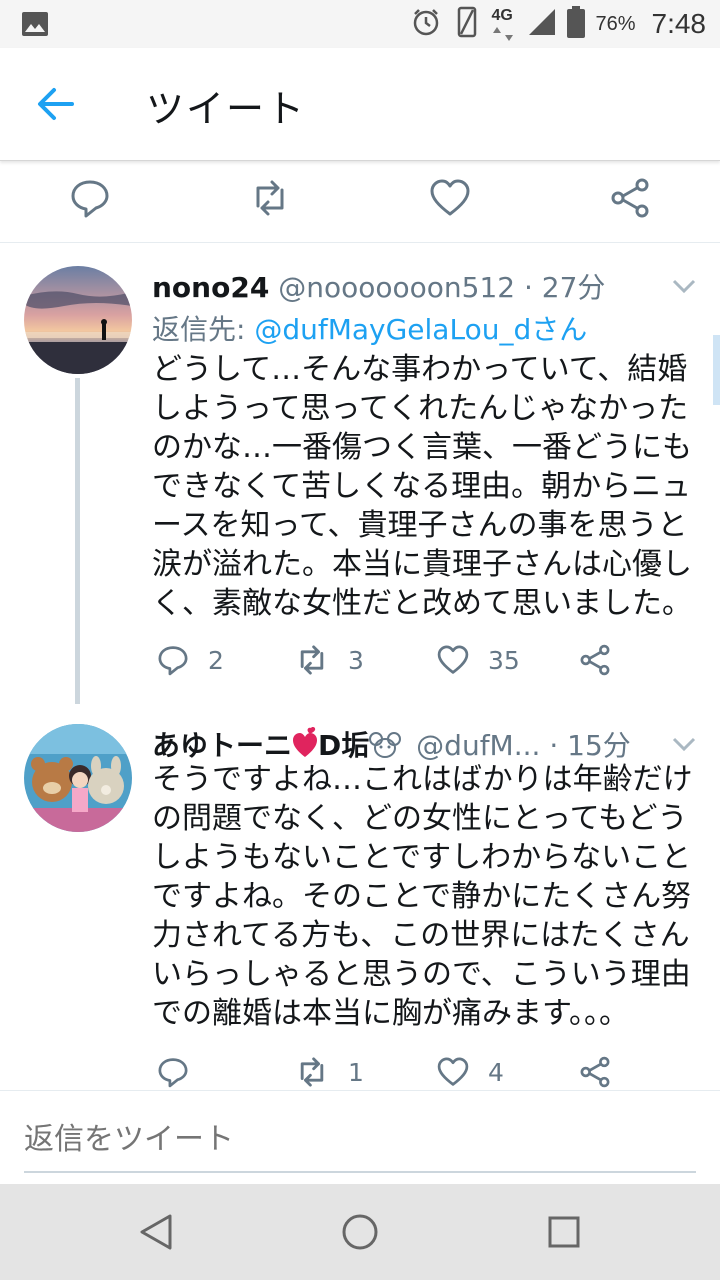 The width and height of the screenshot is (720, 1280). Describe the element at coordinates (222, 745) in the screenshot. I see `display-name: あゆトーニ` at that location.